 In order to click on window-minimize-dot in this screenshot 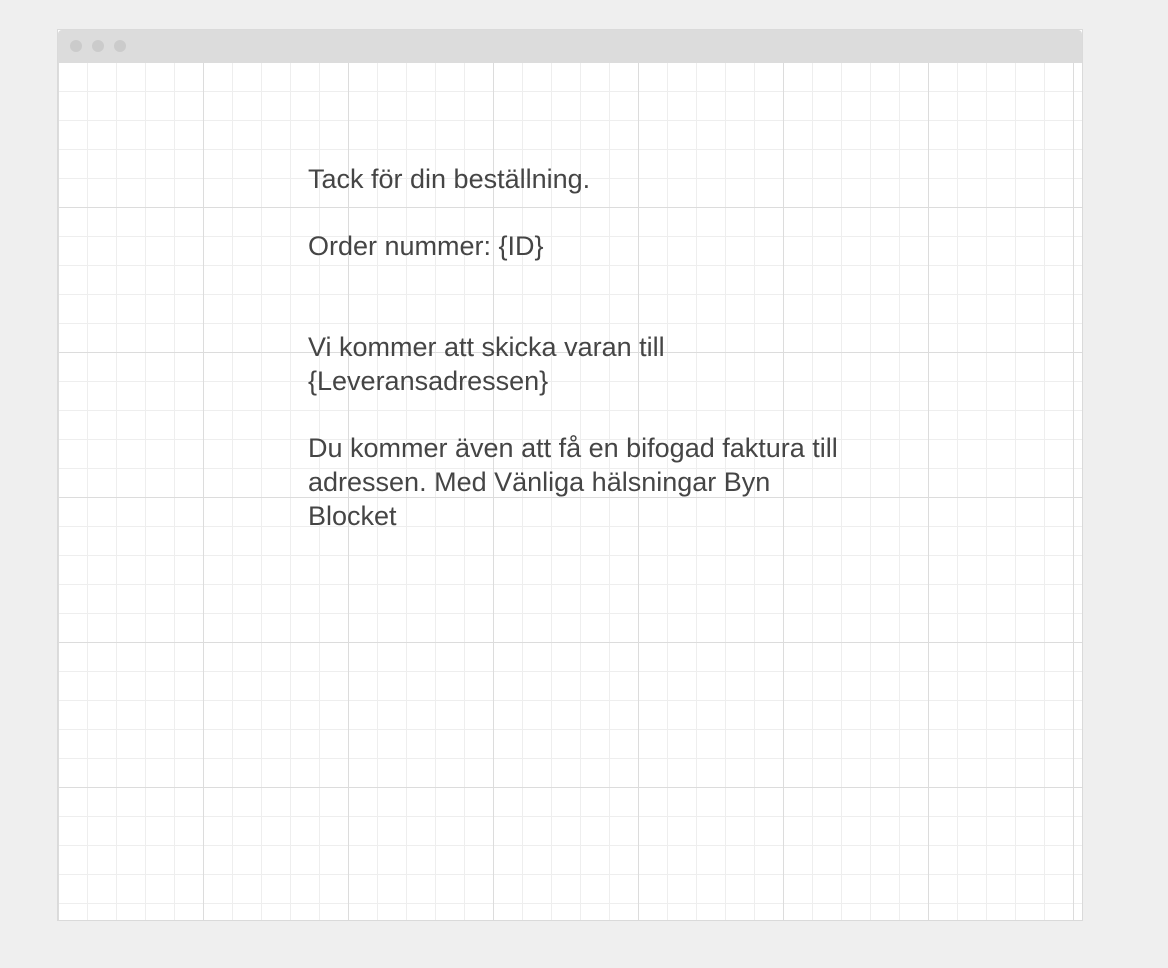, I will do `click(98, 46)`.